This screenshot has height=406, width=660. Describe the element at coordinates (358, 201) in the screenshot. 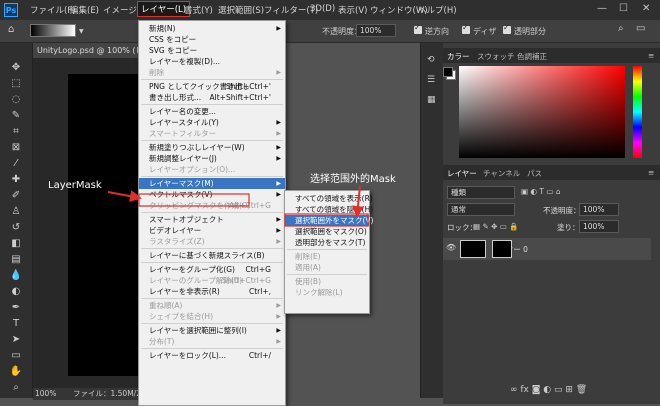

I see `right-arrow` at that location.